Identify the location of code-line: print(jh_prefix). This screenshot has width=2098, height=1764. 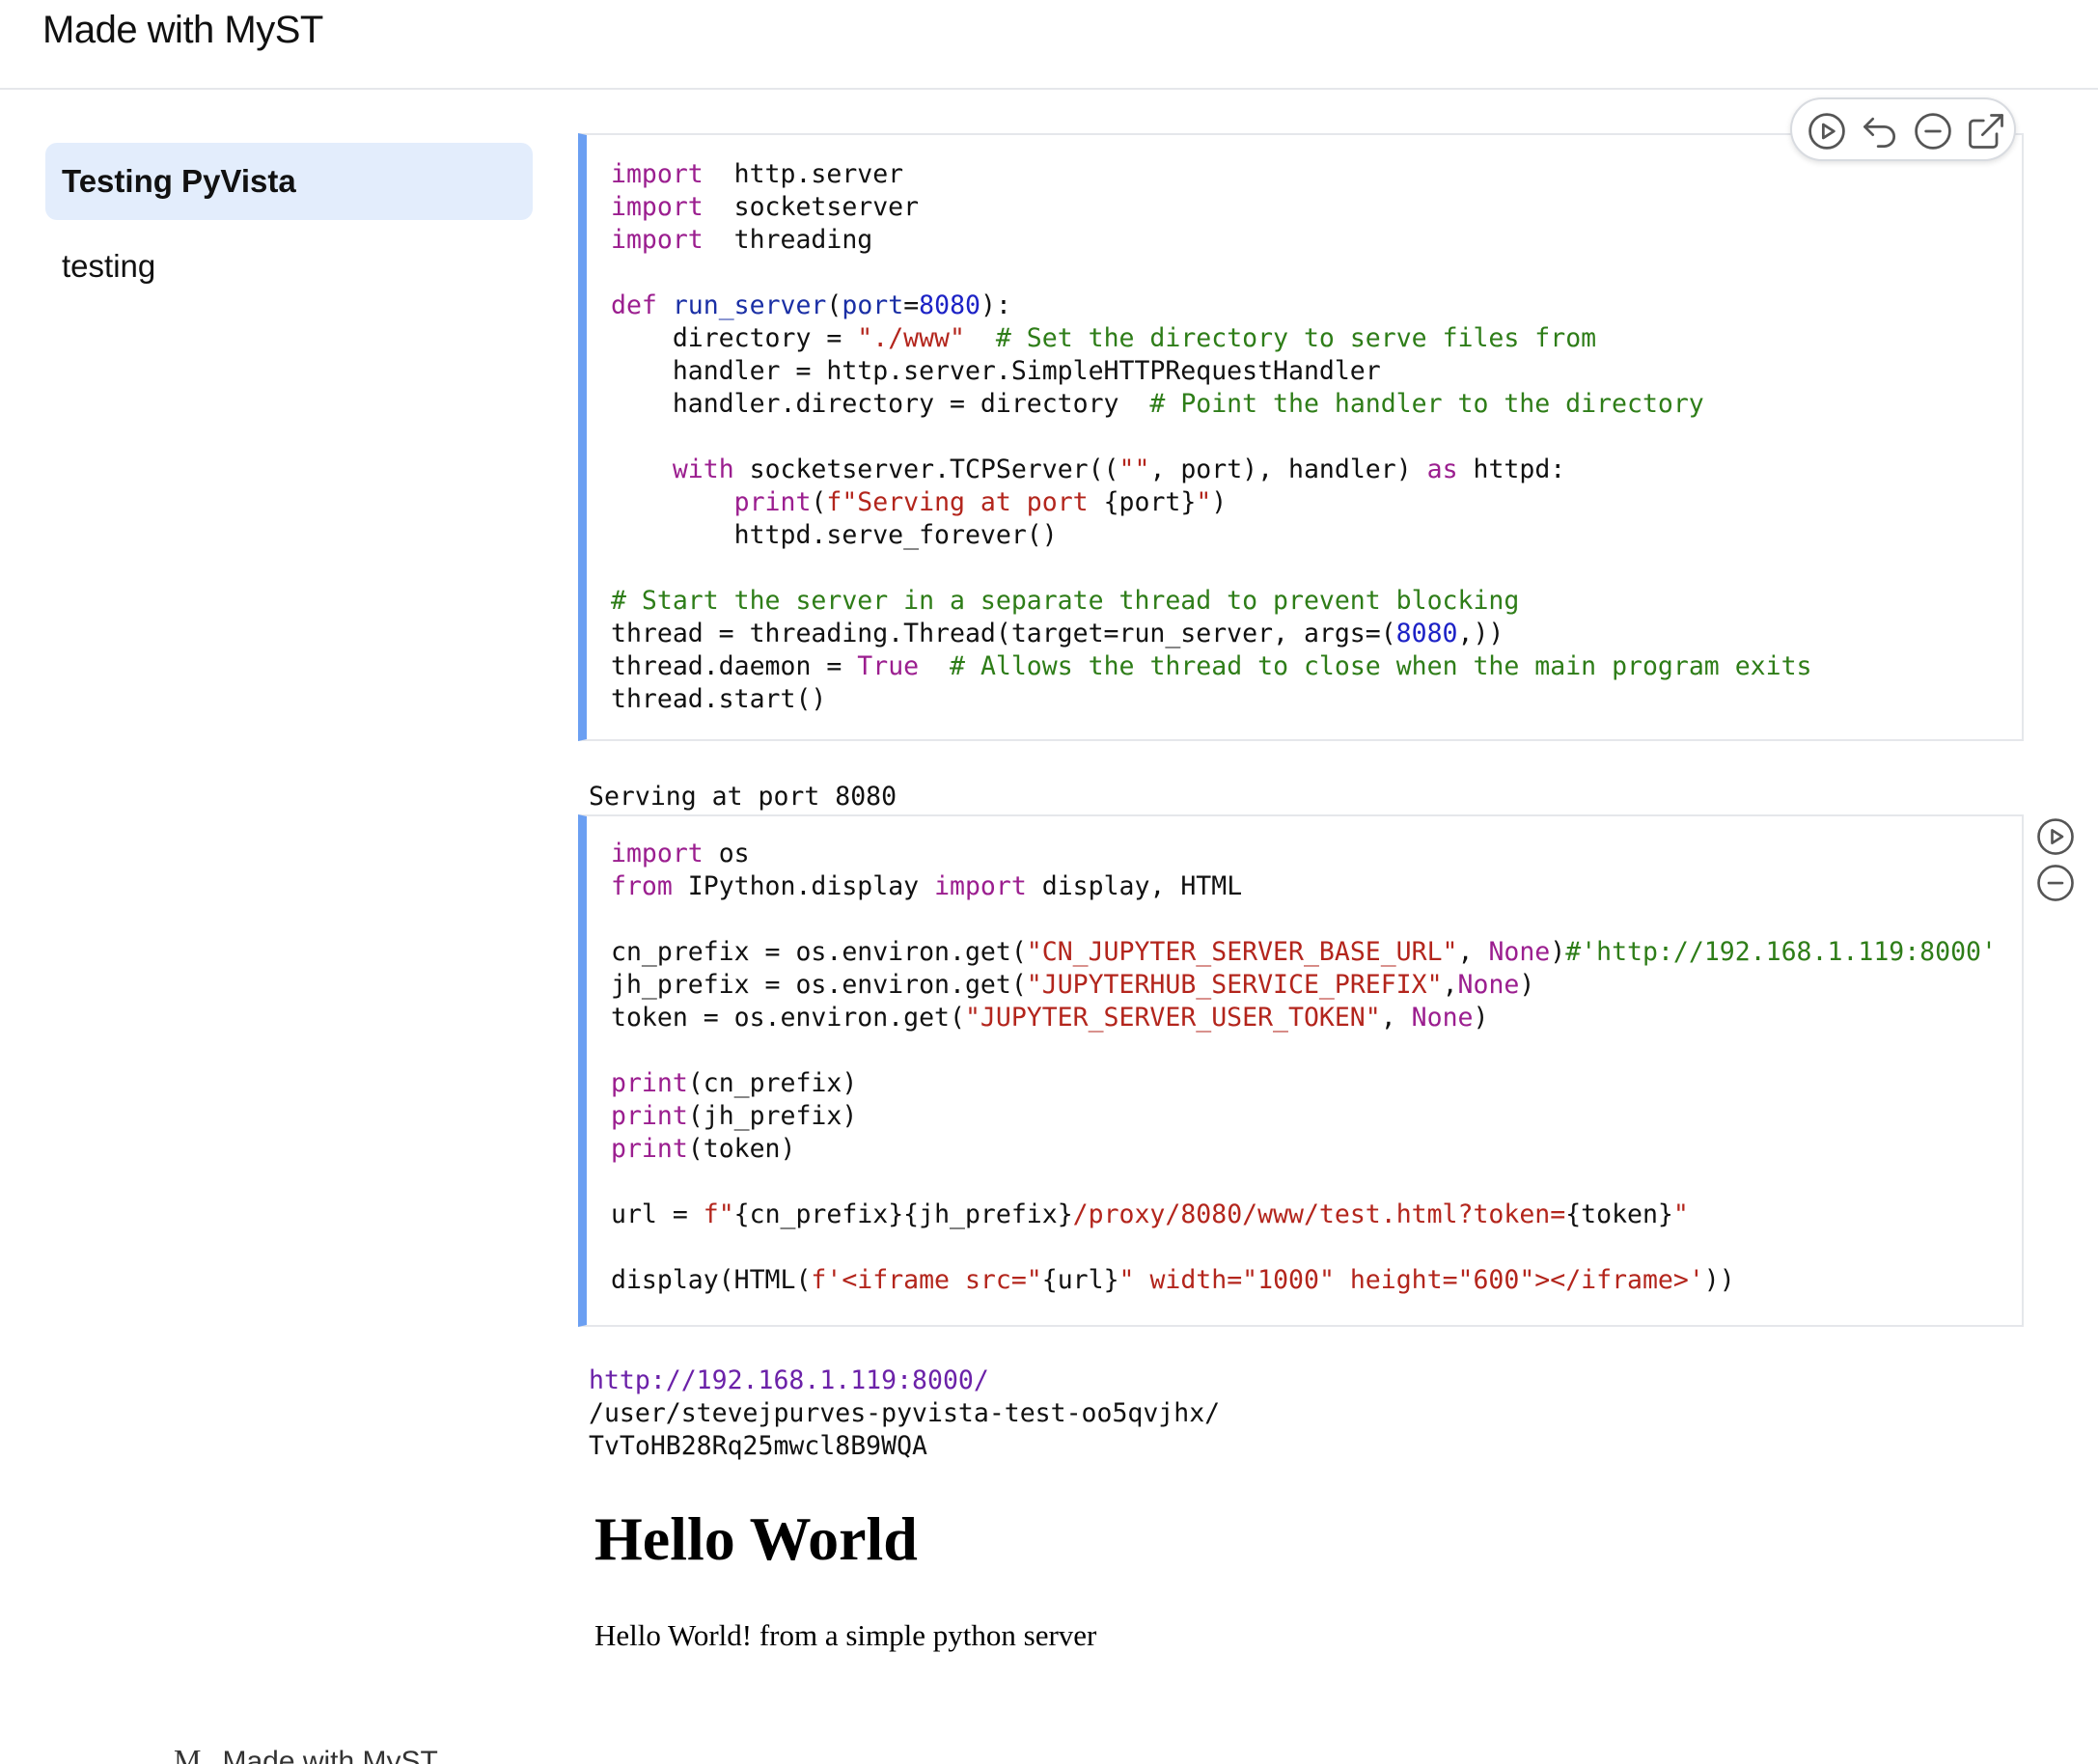
(1304, 1116).